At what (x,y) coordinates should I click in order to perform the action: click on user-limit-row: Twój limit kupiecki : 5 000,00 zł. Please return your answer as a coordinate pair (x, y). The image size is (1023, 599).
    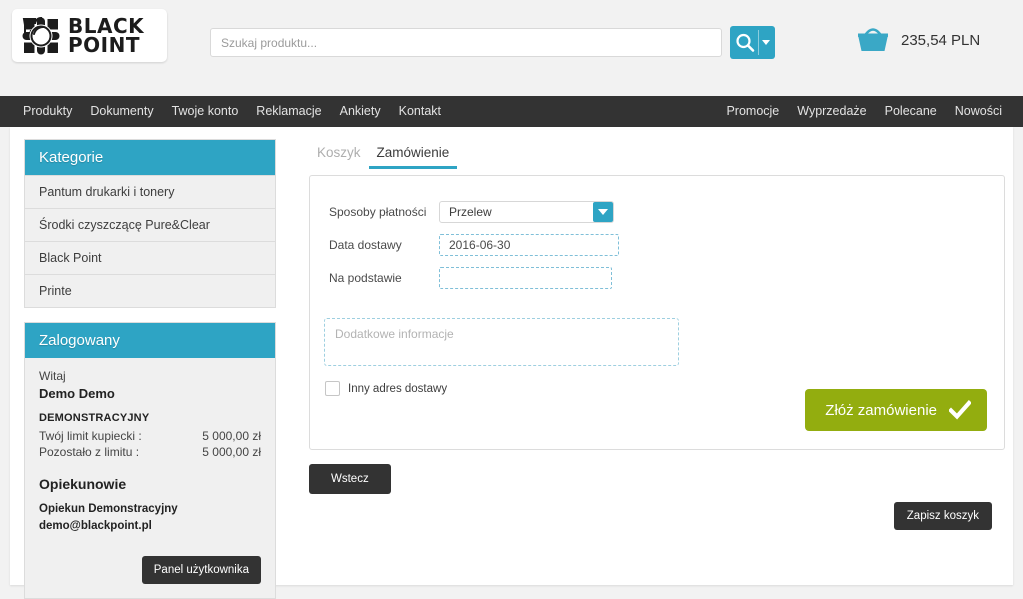
    Looking at the image, I should click on (150, 436).